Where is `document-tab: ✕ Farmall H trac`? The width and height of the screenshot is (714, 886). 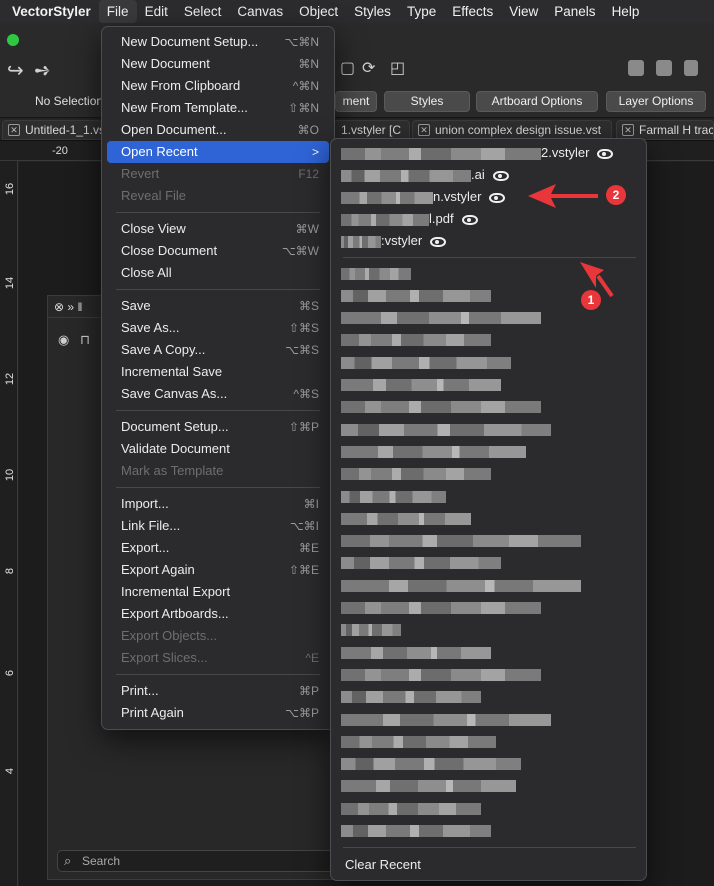 document-tab: ✕ Farmall H trac is located at coordinates (665, 130).